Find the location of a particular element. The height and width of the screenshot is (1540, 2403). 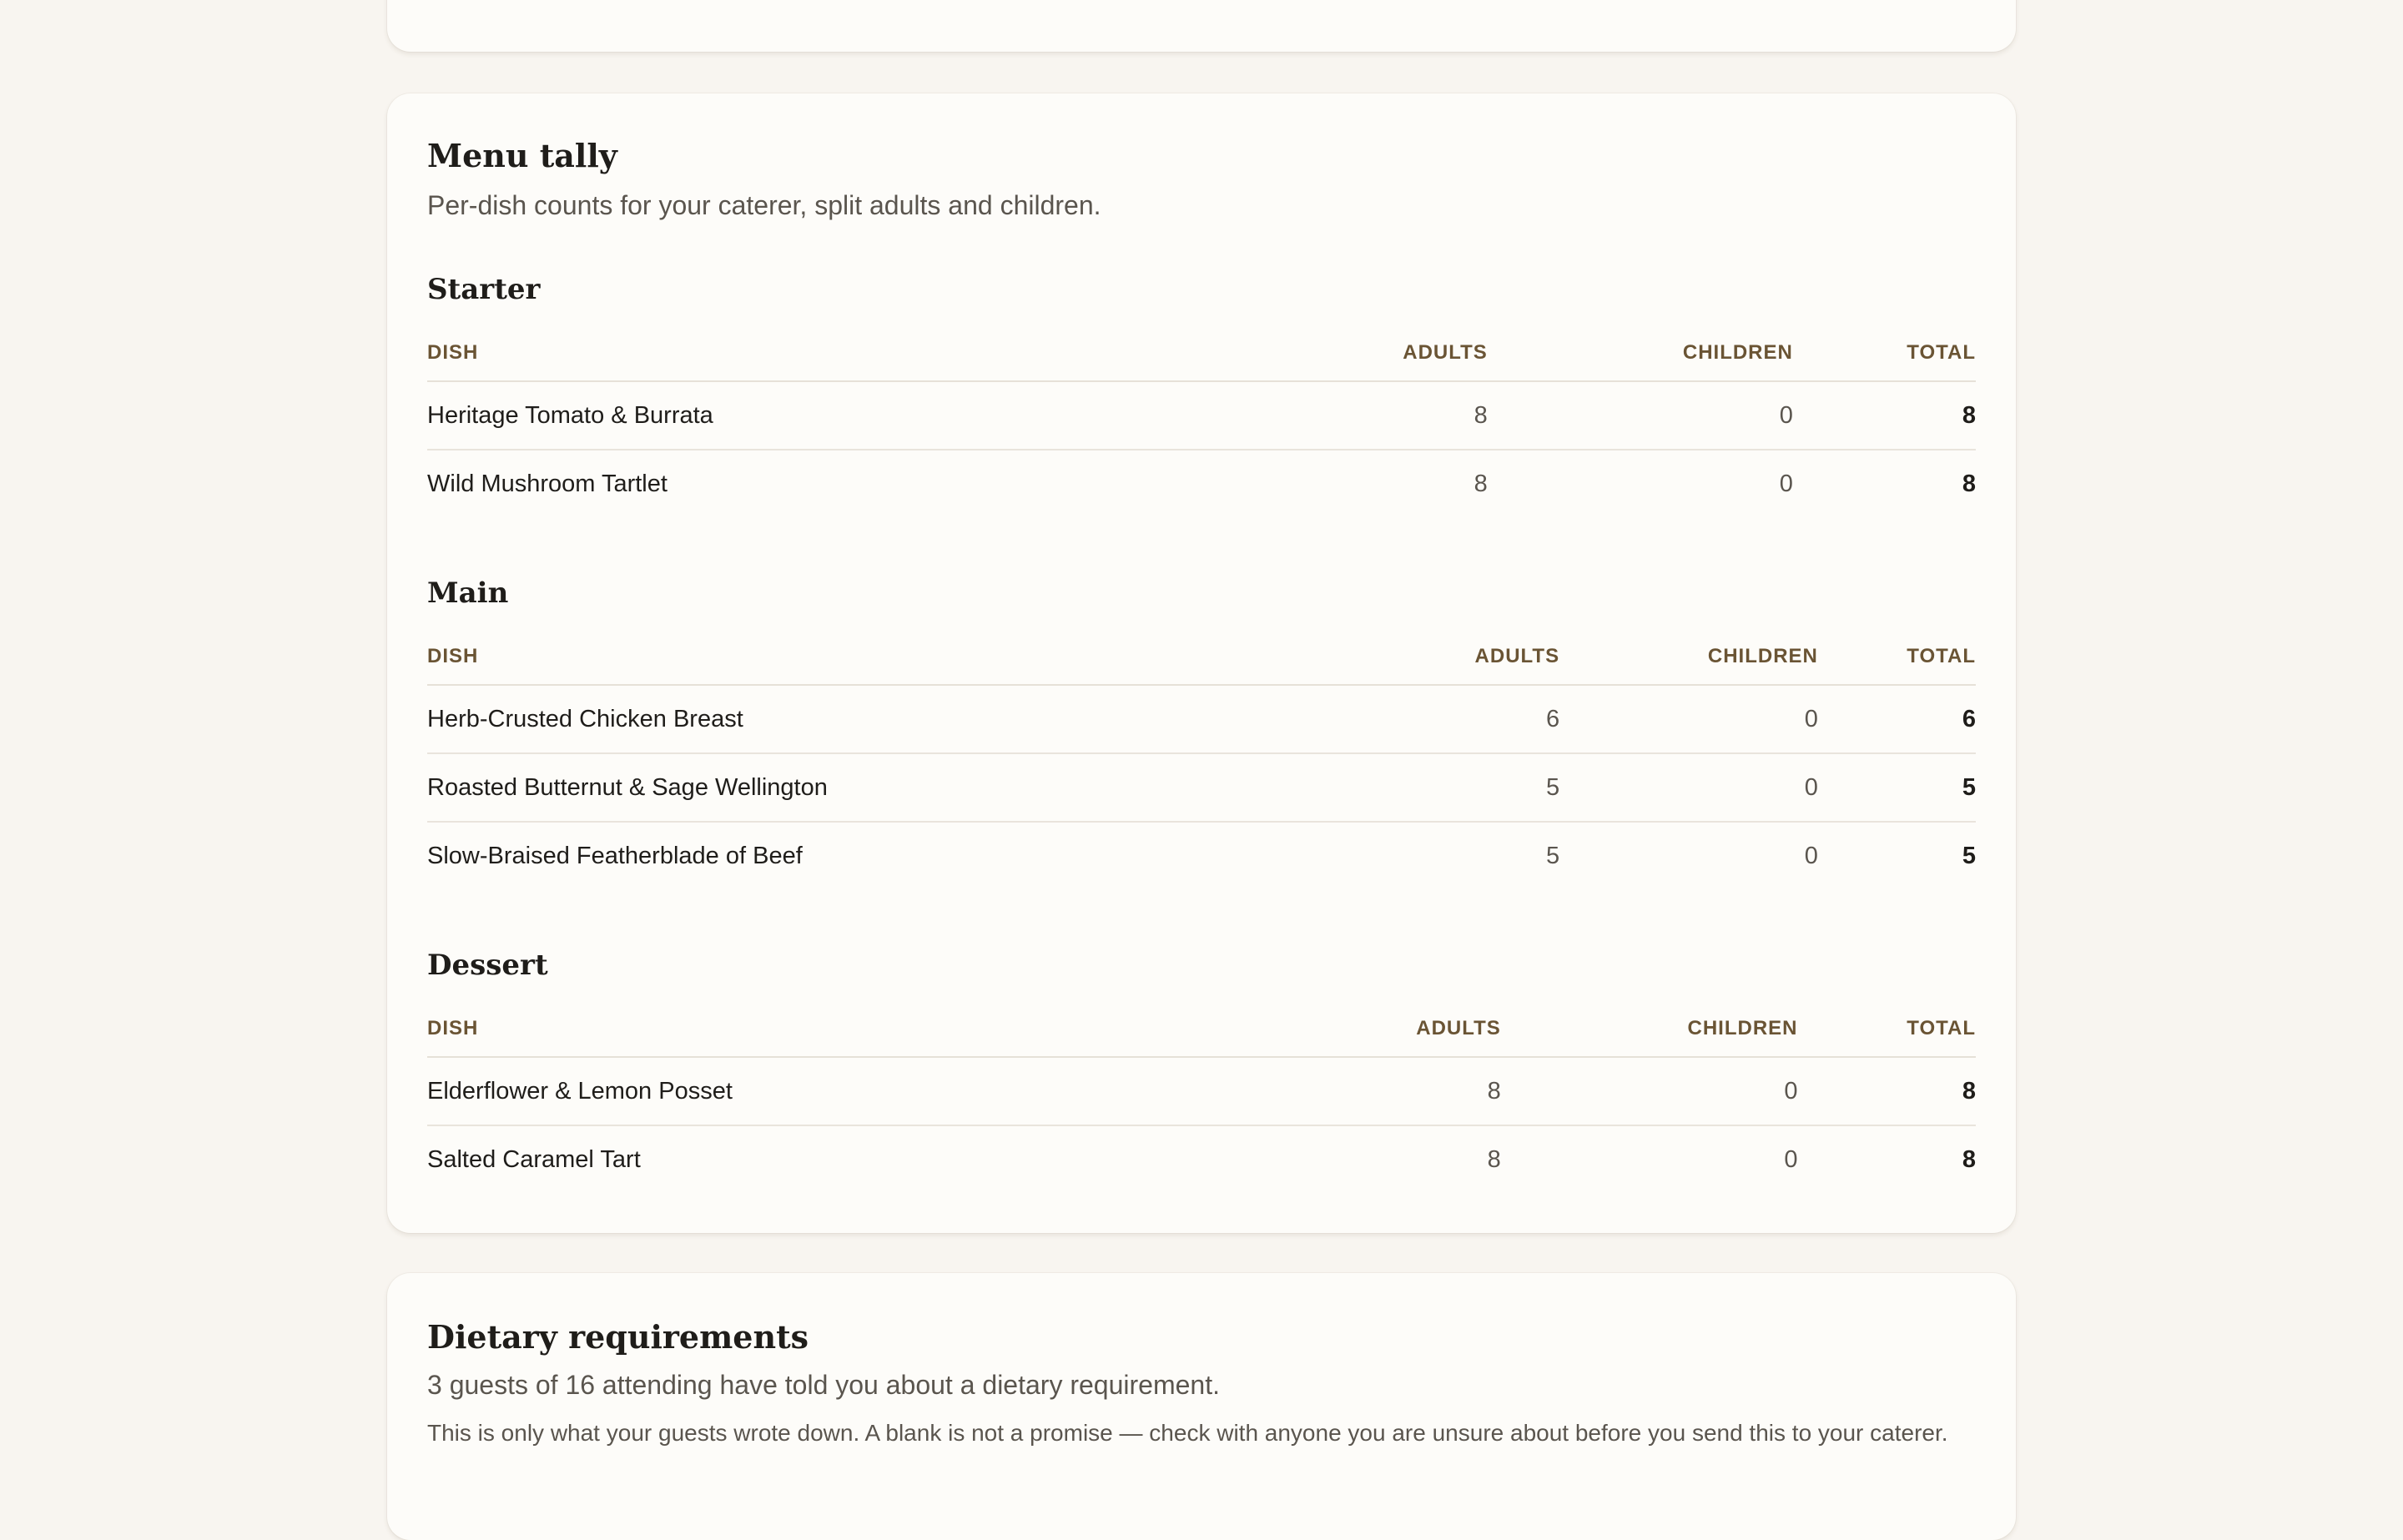

table-row: Elderflower & Lemon Posset 8 0 8 is located at coordinates (1201, 1091).